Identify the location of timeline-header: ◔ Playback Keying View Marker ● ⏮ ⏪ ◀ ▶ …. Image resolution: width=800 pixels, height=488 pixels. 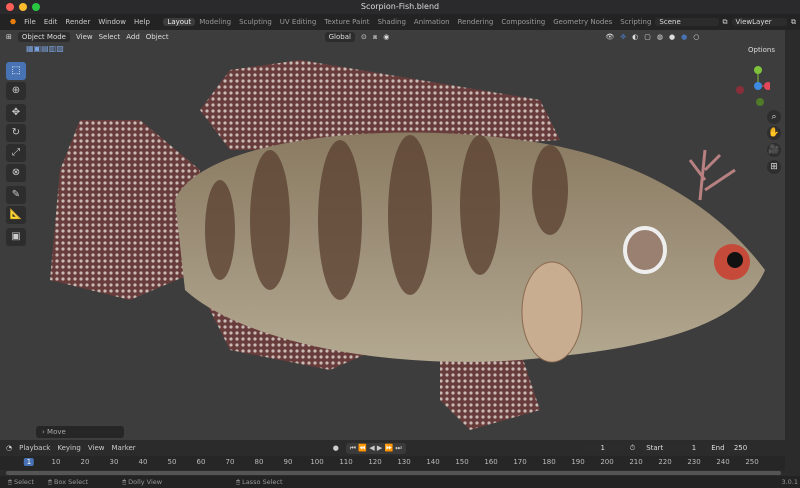
(400, 448).